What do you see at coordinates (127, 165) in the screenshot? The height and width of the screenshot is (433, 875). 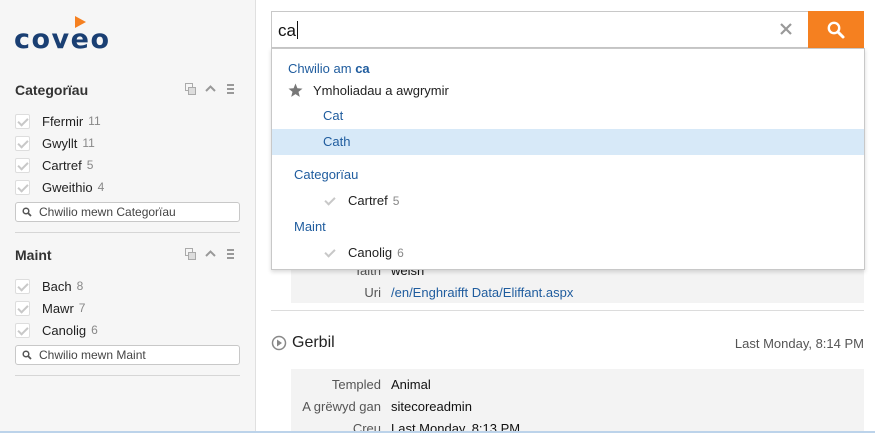 I see `facet-value: Cartref 5` at bounding box center [127, 165].